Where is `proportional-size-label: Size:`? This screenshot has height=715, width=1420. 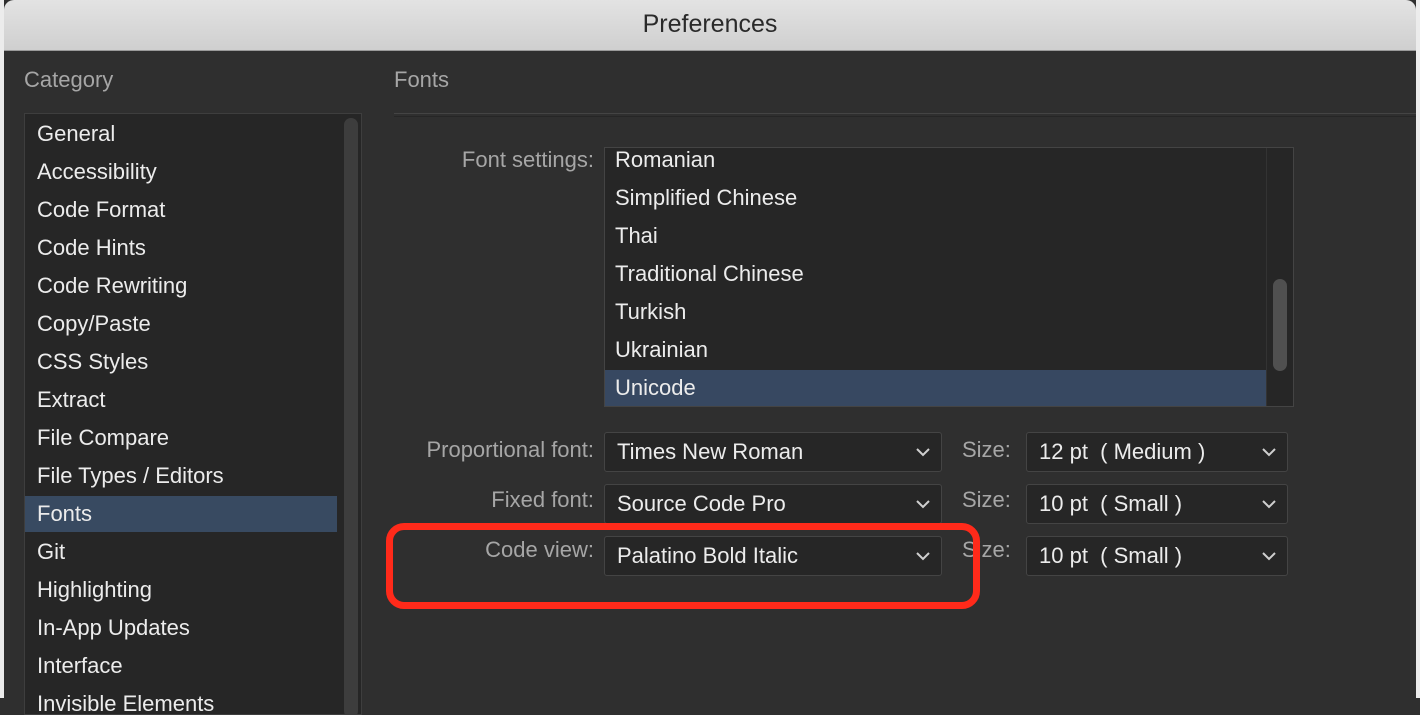 proportional-size-label: Size: is located at coordinates (986, 449).